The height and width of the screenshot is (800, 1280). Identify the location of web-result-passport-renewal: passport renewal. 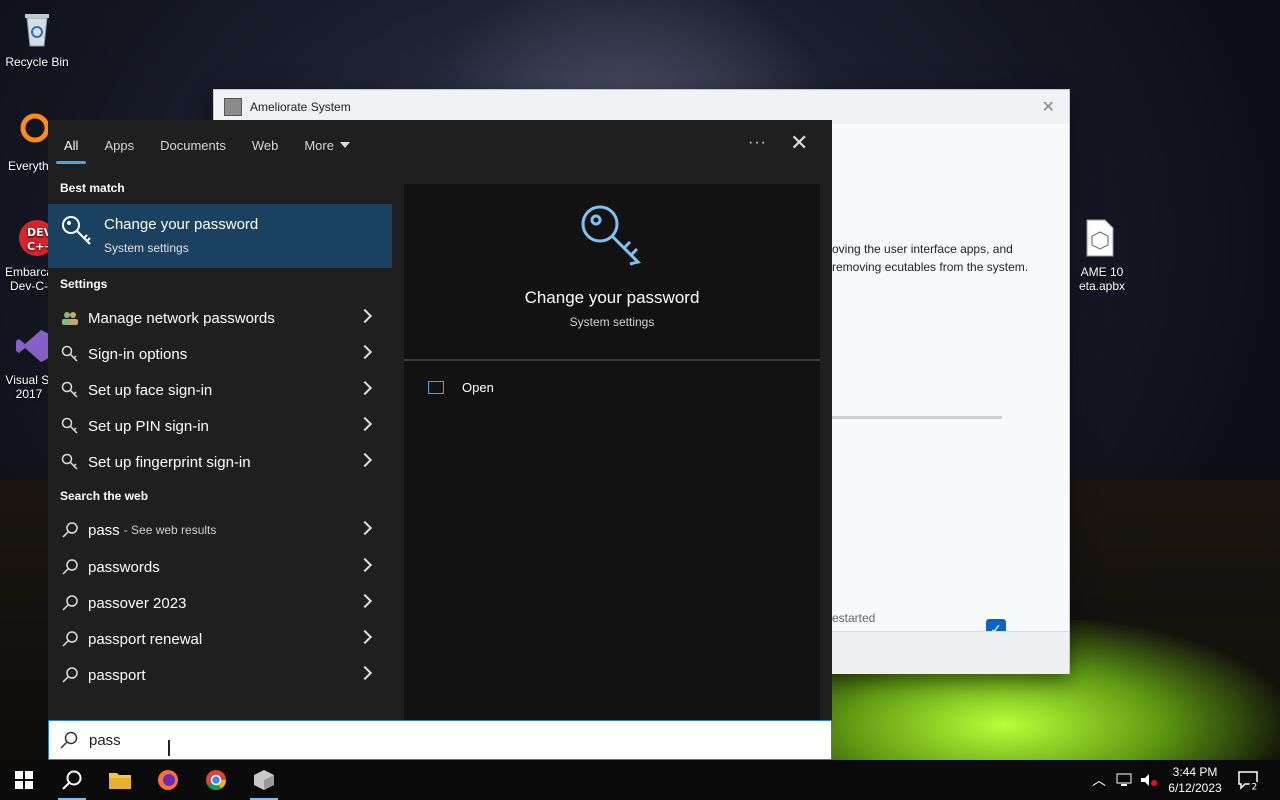
(220, 639).